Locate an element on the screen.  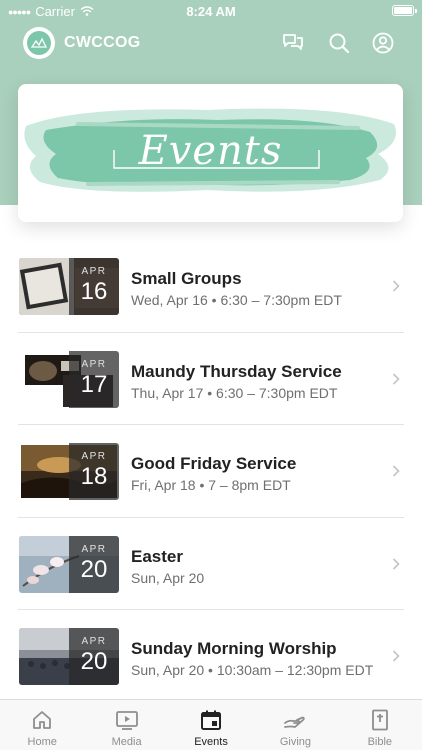
tab-bible: Bible is located at coordinates (380, 725).